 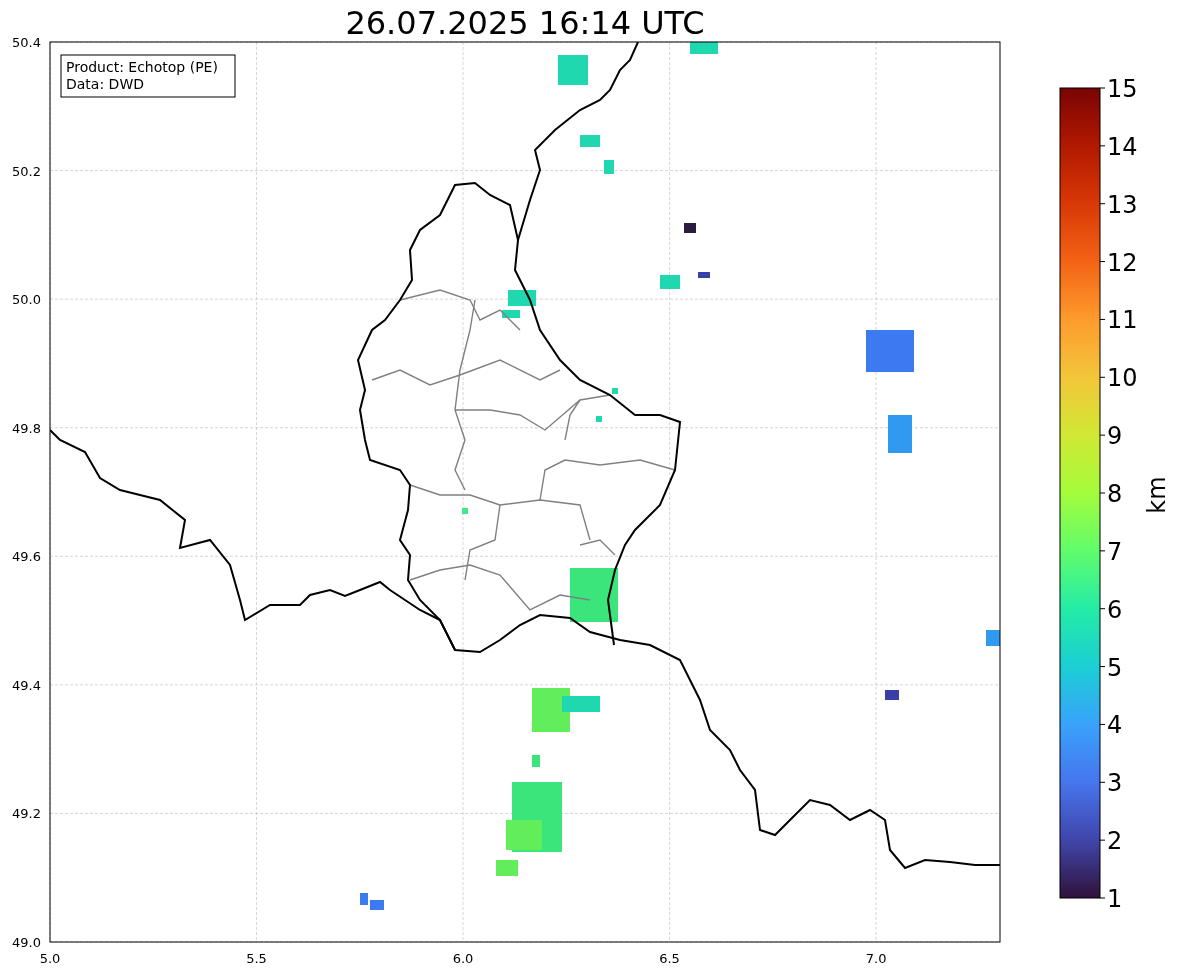 I want to click on colorbar-tick-label: 13, so click(x=1122, y=204).